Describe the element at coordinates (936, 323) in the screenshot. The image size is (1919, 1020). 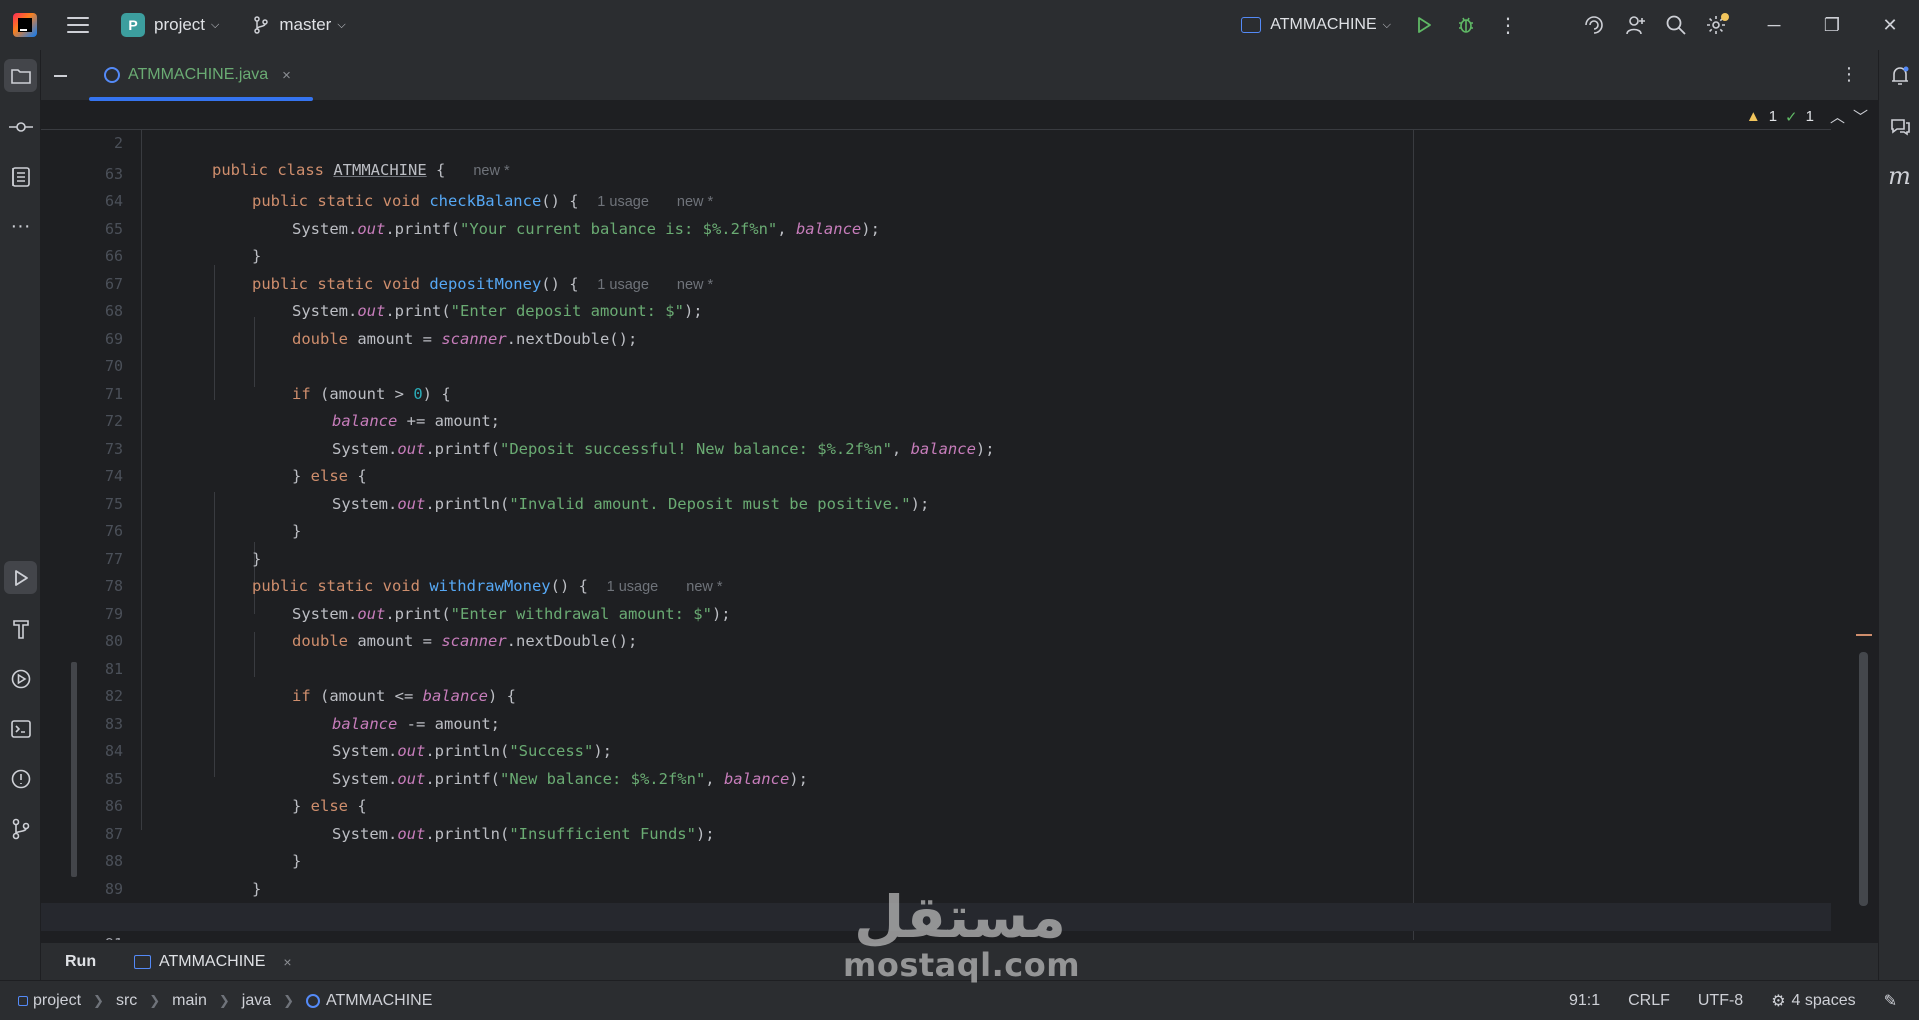
I see `code-line: 69` at that location.